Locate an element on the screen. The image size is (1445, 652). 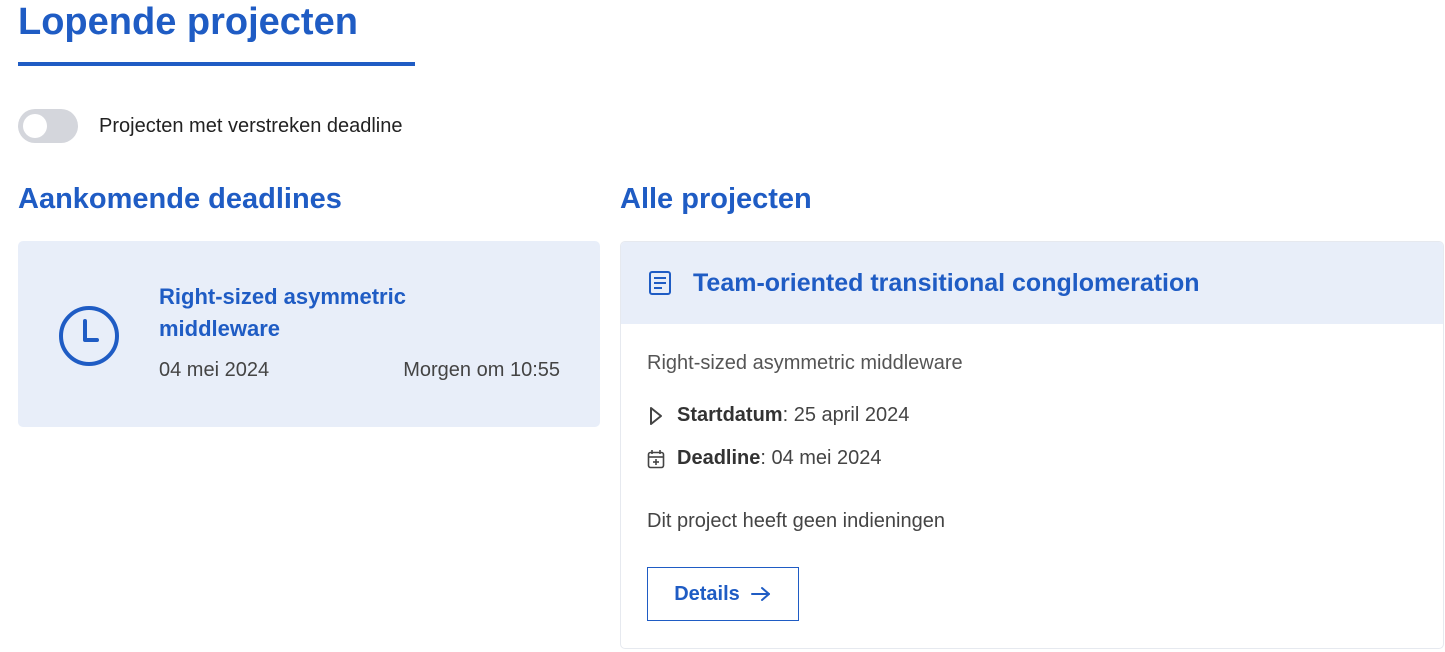
deadline-date: 04 mei 2024 is located at coordinates (214, 370).